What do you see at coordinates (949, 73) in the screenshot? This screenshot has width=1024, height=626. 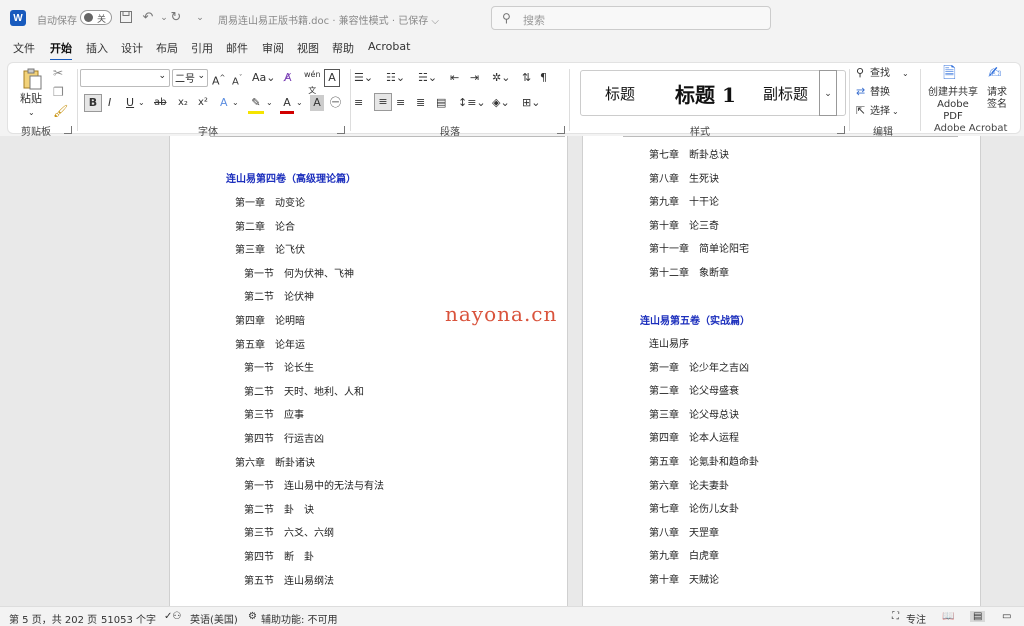 I see `create-pdf-icon: 🗎` at bounding box center [949, 73].